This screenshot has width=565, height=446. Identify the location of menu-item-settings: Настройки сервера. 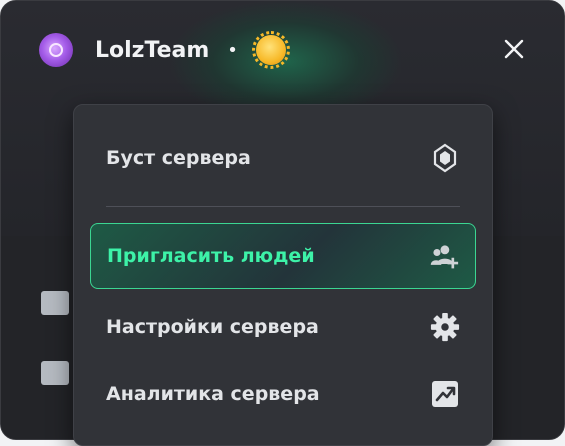
(283, 327).